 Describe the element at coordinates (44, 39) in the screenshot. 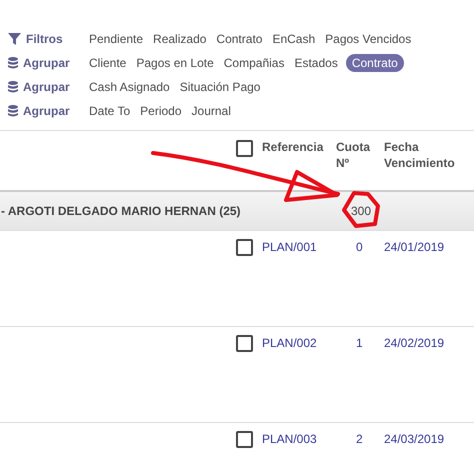

I see `filters-label: Filtros` at that location.